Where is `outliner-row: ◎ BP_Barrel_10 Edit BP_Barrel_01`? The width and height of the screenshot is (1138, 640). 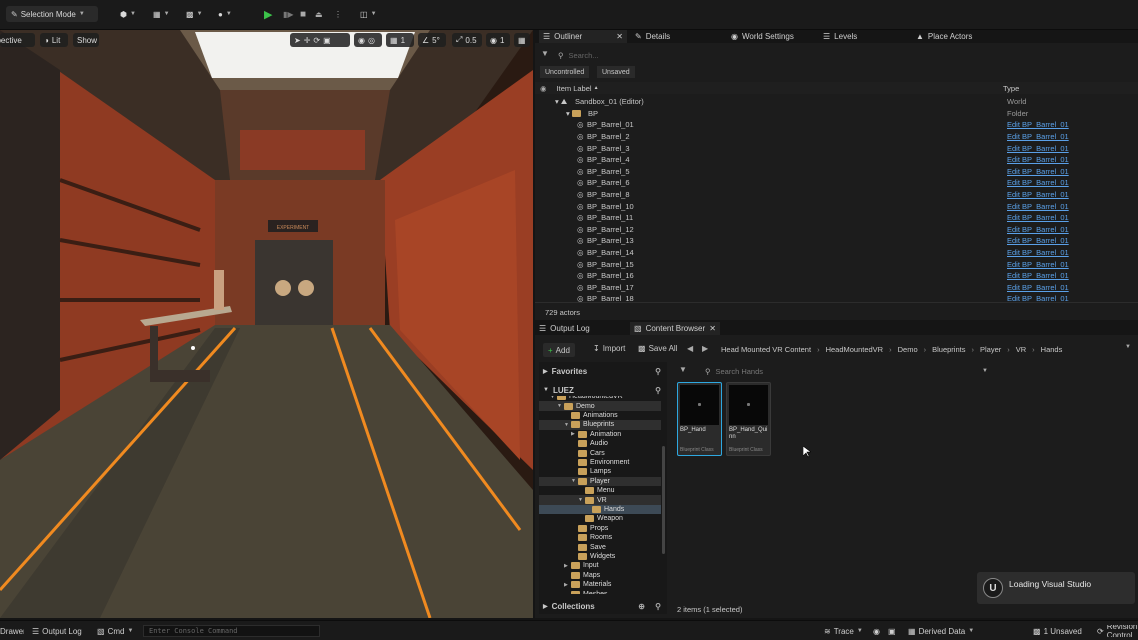 outliner-row: ◎ BP_Barrel_10 Edit BP_Barrel_01 is located at coordinates (836, 206).